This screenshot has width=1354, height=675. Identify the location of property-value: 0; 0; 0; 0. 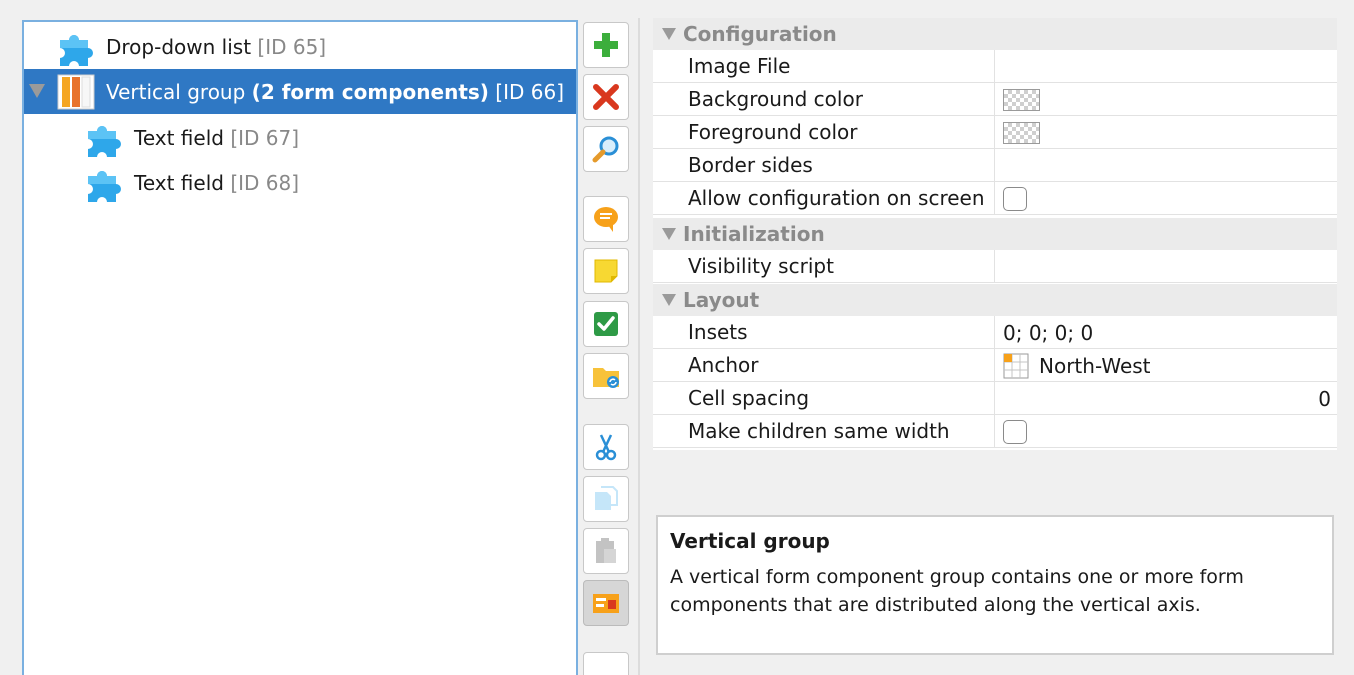
(1165, 332).